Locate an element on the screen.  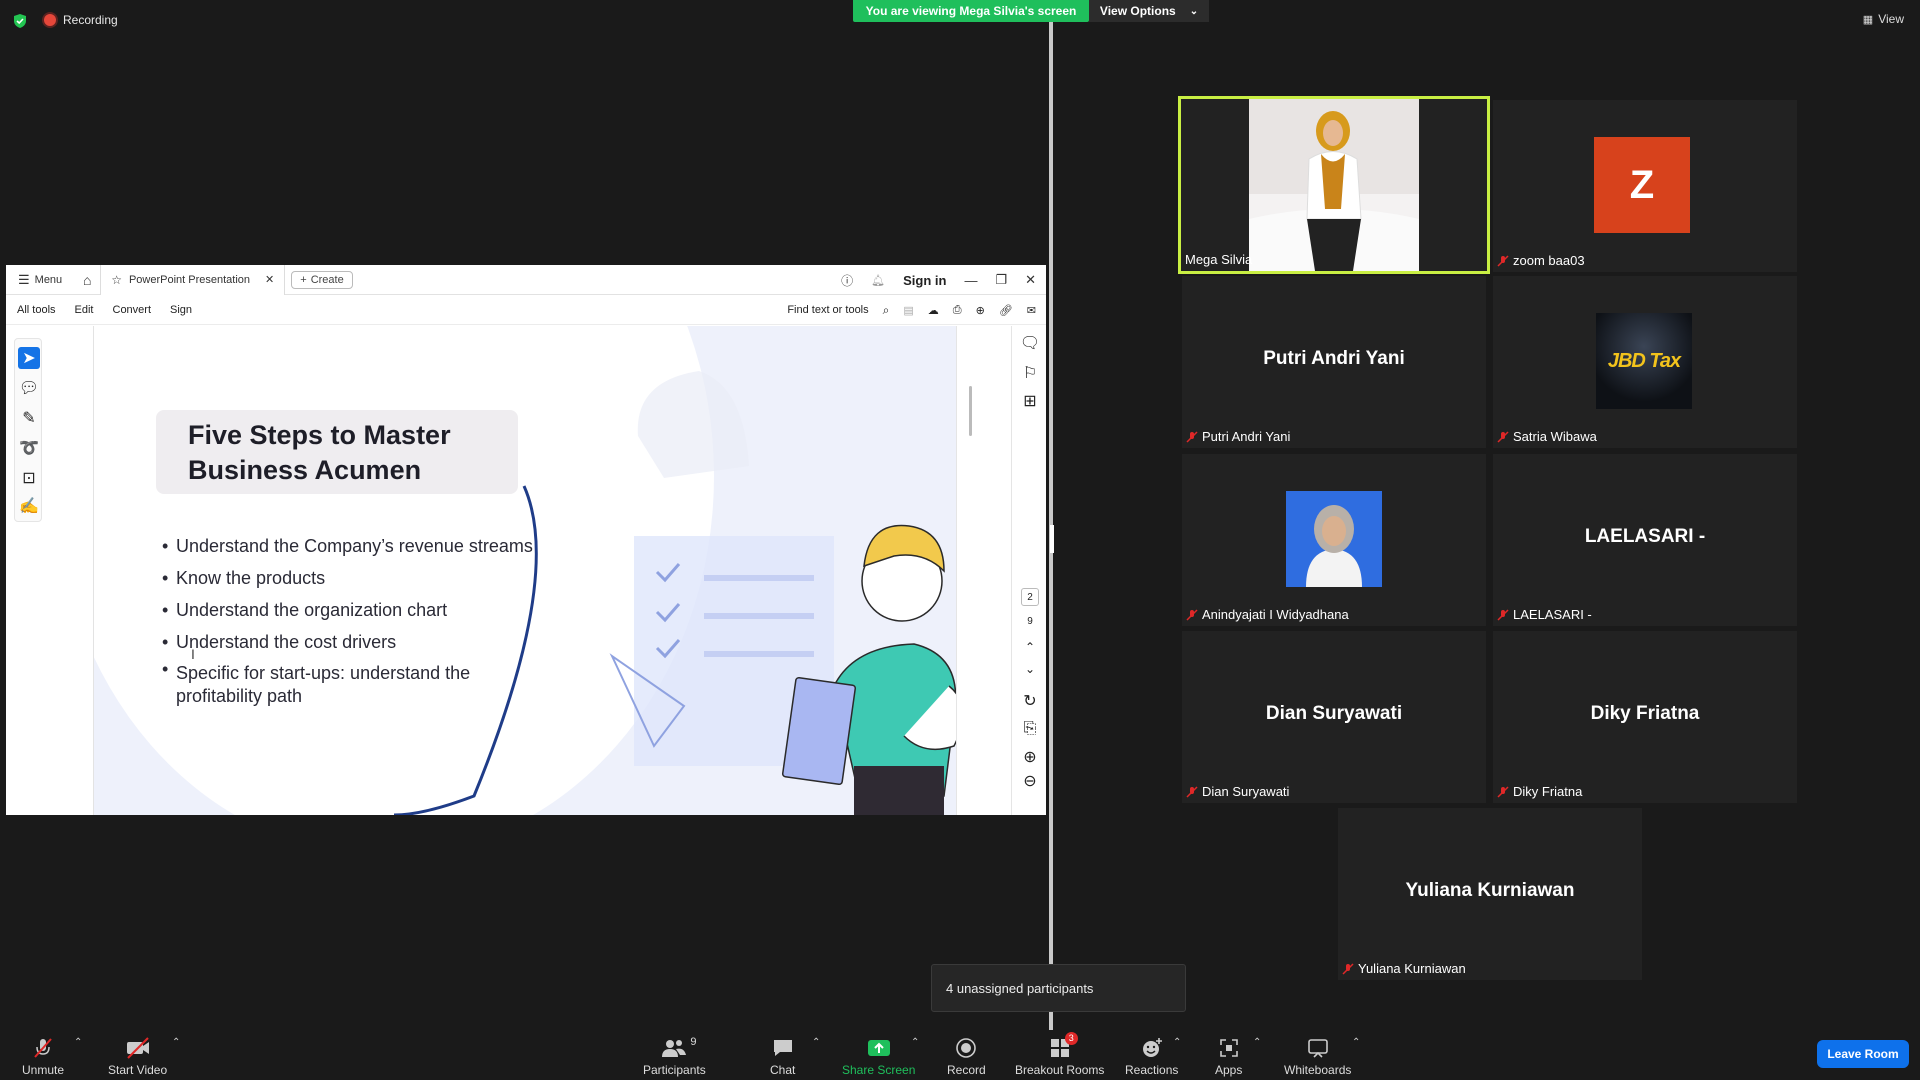
record-button: Record is located at coordinates (966, 1056).